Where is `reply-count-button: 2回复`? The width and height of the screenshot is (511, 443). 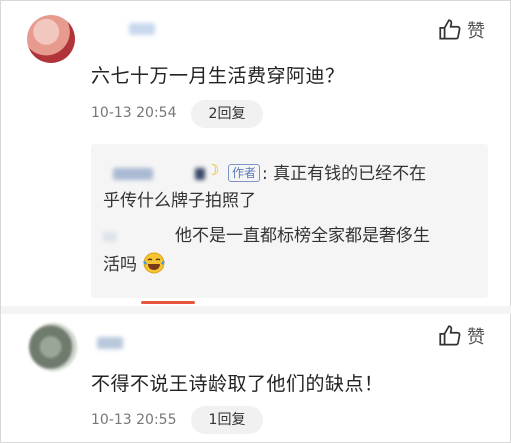
reply-count-button: 2回复 is located at coordinates (227, 114).